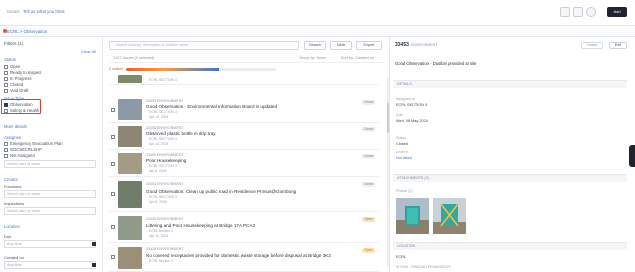 The image size is (635, 272). What do you see at coordinates (317, 13) in the screenshot?
I see `top-header: Issues Tell us what you think Add` at bounding box center [317, 13].